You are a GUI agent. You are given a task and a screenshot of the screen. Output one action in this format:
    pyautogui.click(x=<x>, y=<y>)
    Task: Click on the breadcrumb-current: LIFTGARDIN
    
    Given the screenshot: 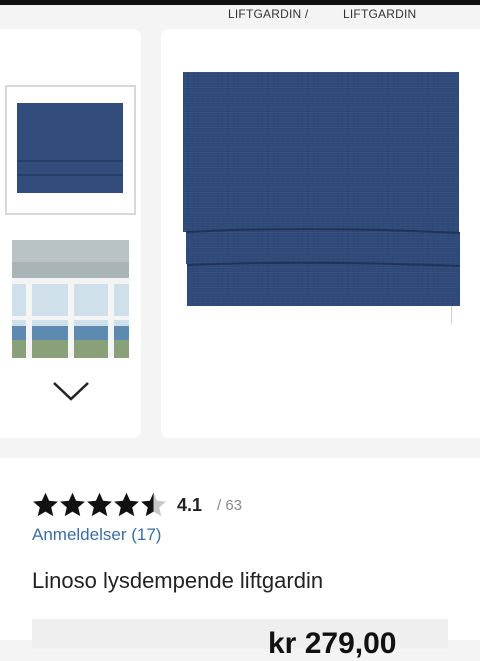 What is the action you would take?
    pyautogui.click(x=380, y=14)
    